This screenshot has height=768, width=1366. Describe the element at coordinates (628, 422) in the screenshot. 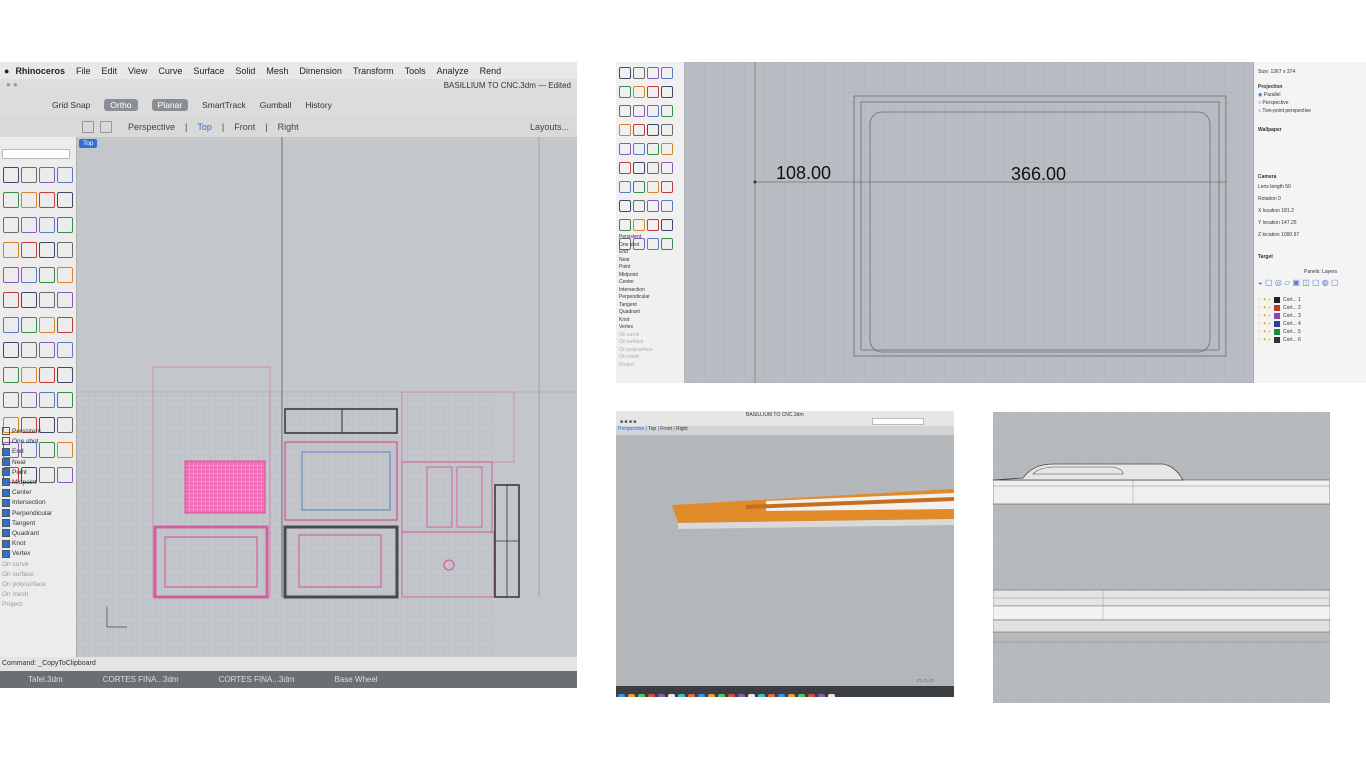

I see `toolbar-snap-icons: ■ ■ ■ ■` at that location.